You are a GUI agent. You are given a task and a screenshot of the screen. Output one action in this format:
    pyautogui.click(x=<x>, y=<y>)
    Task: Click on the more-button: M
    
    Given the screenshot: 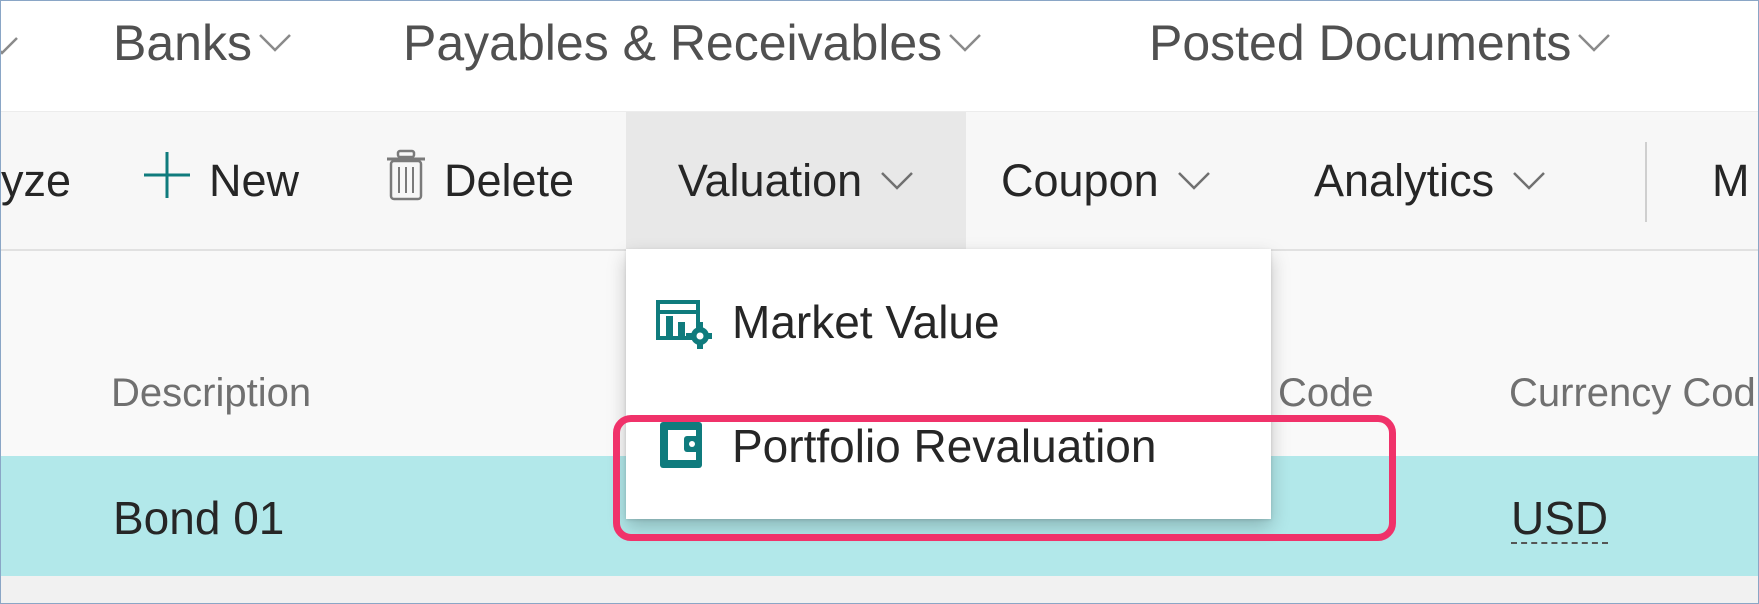 What is the action you would take?
    pyautogui.click(x=1731, y=180)
    